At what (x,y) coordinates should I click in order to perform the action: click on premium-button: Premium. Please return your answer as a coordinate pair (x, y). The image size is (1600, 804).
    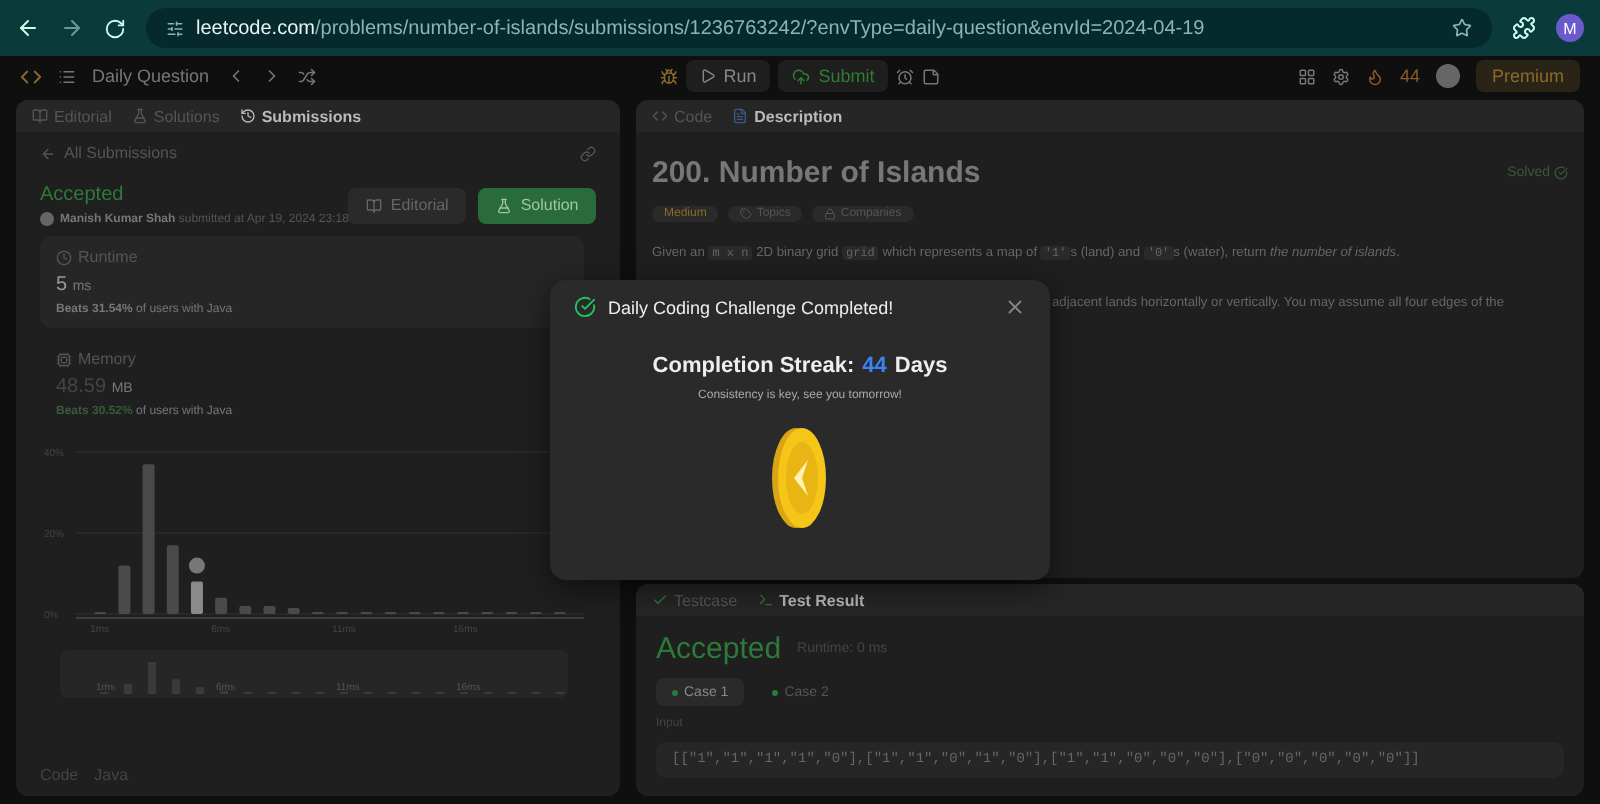
    Looking at the image, I should click on (1527, 76).